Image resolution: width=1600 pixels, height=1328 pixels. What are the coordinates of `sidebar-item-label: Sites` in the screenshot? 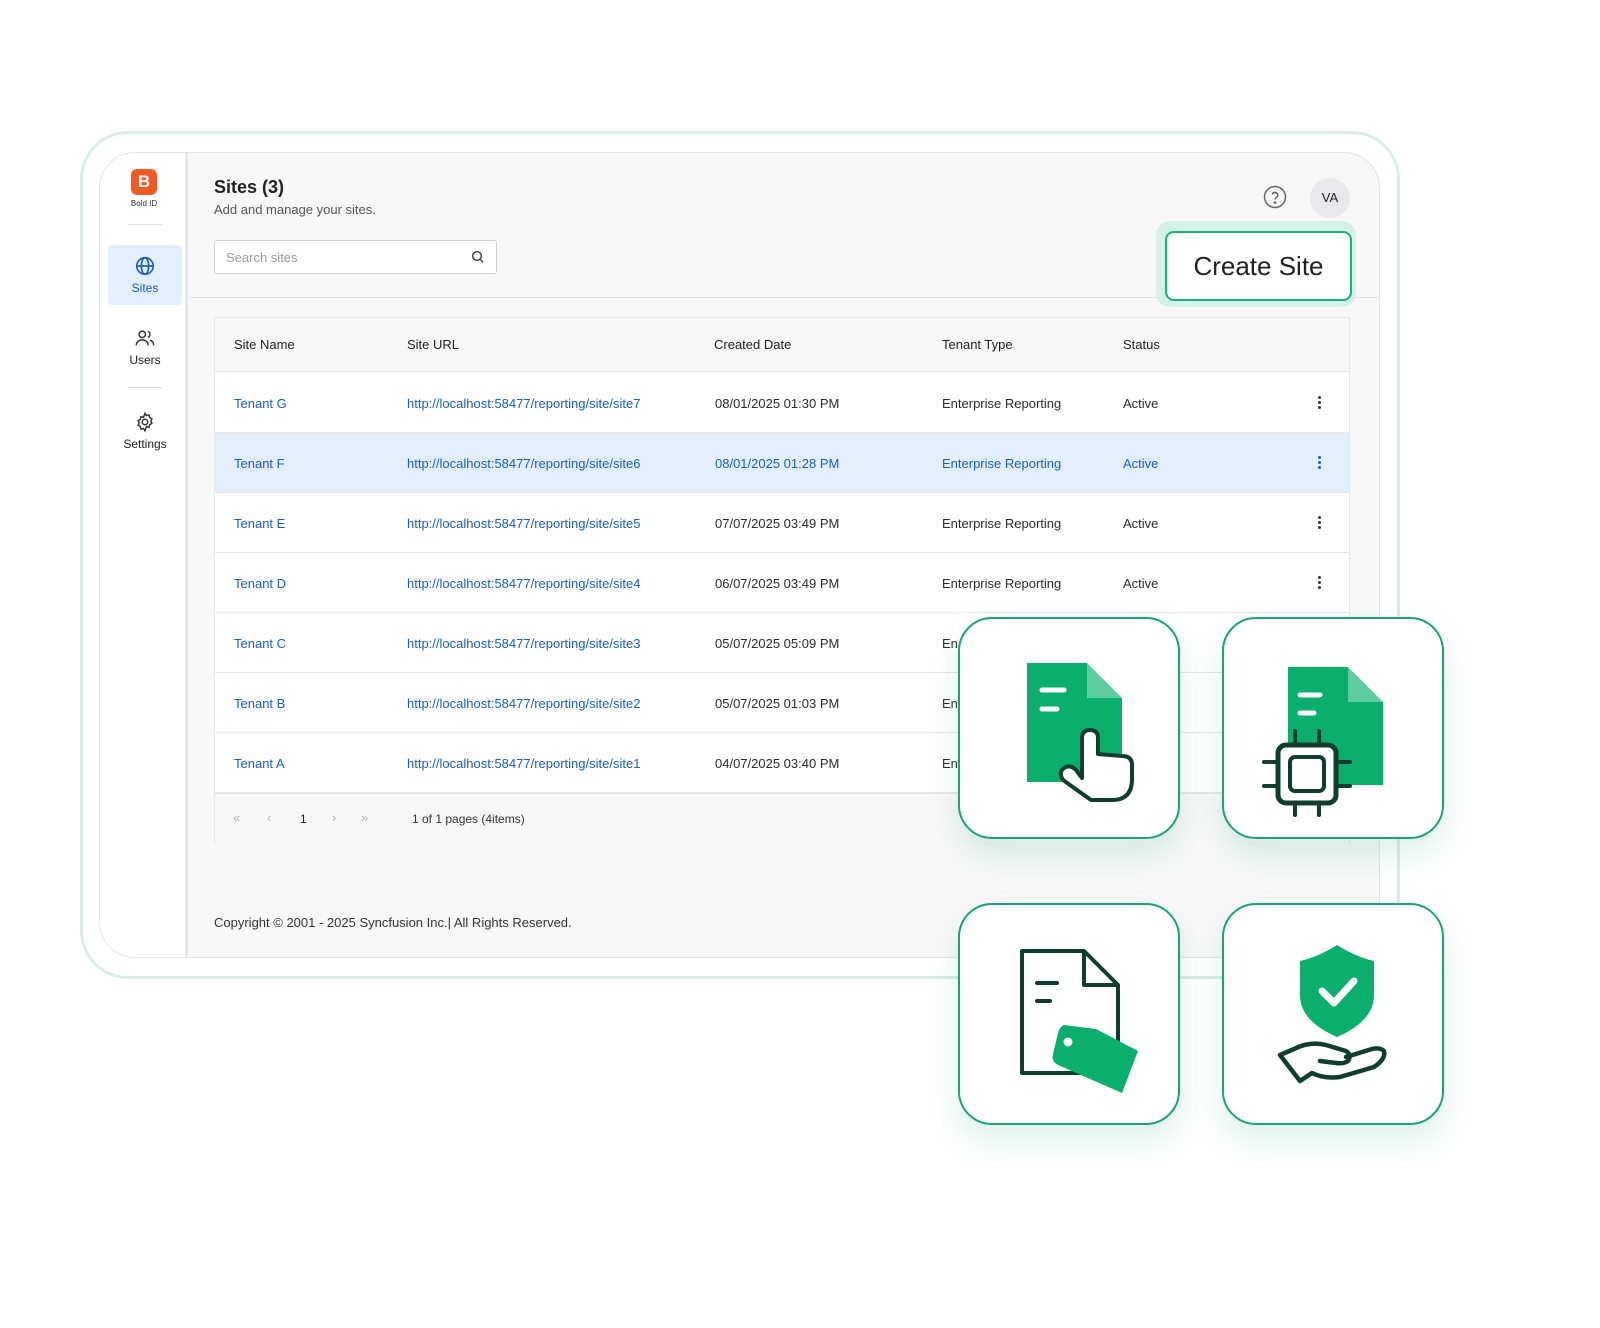 It's located at (145, 288).